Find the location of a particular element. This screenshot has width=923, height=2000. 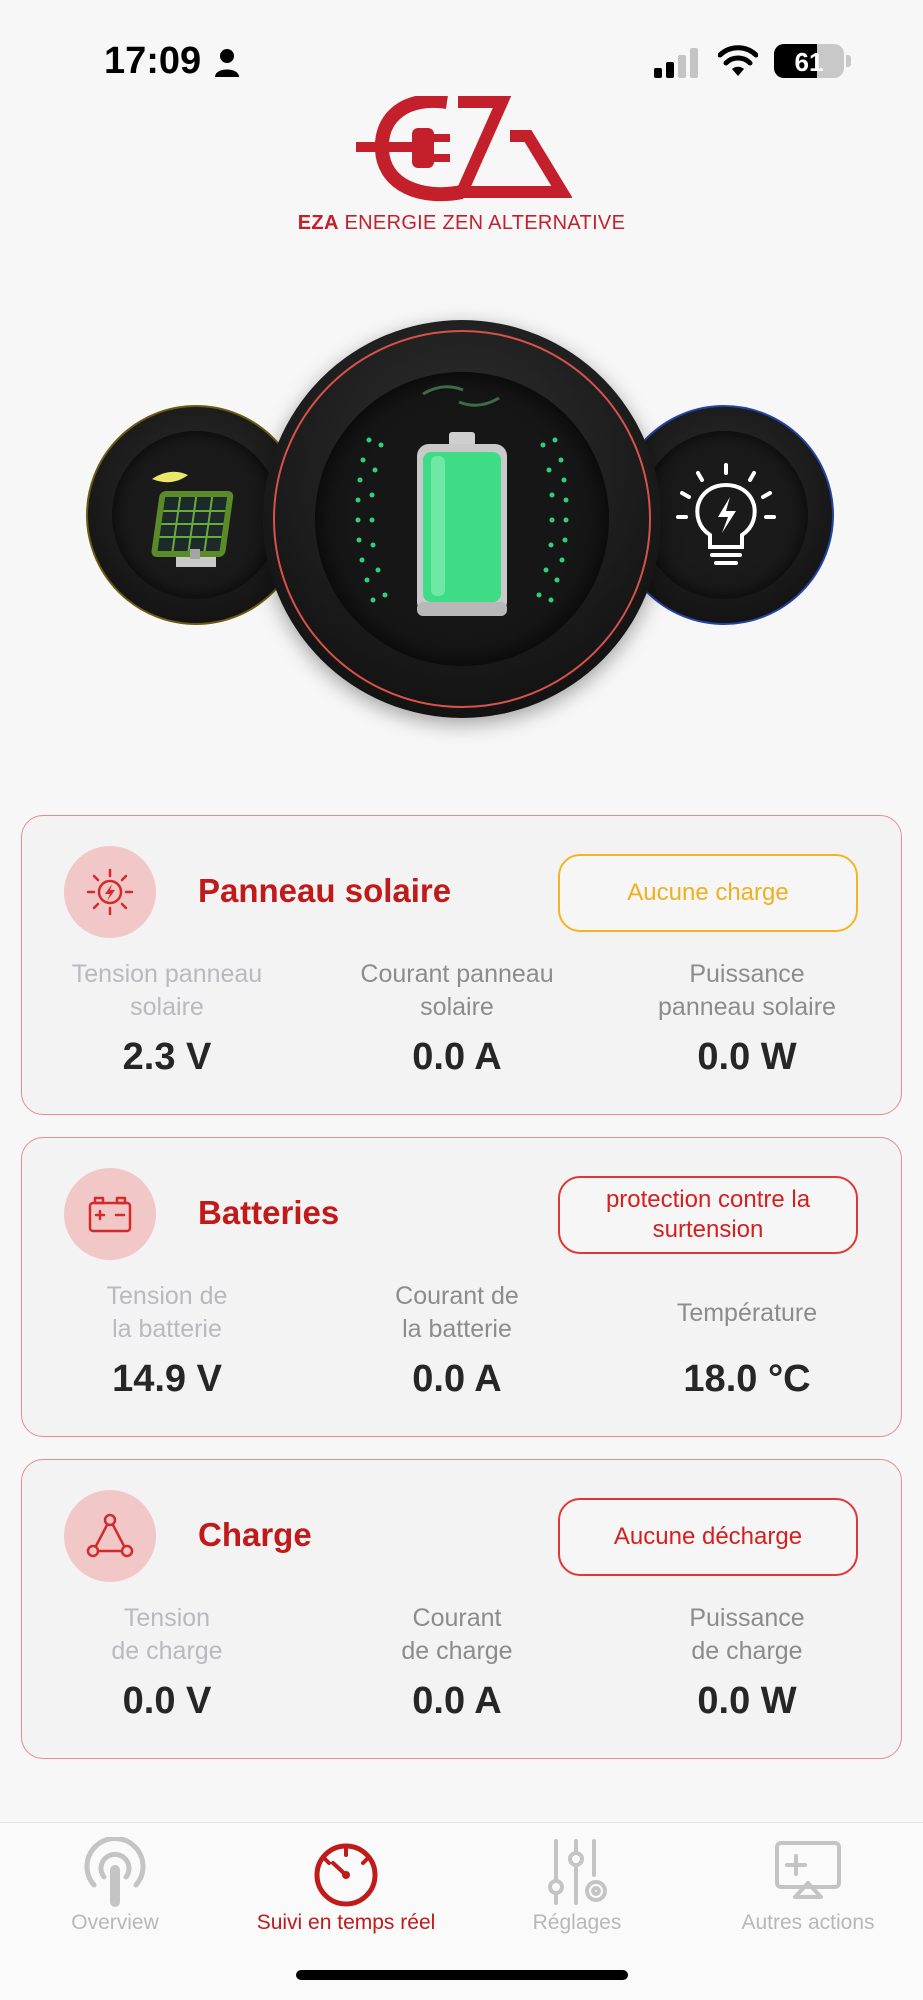

metric-panel-power: Puissance panneau solaire 0.0 W is located at coordinates (747, 1018).